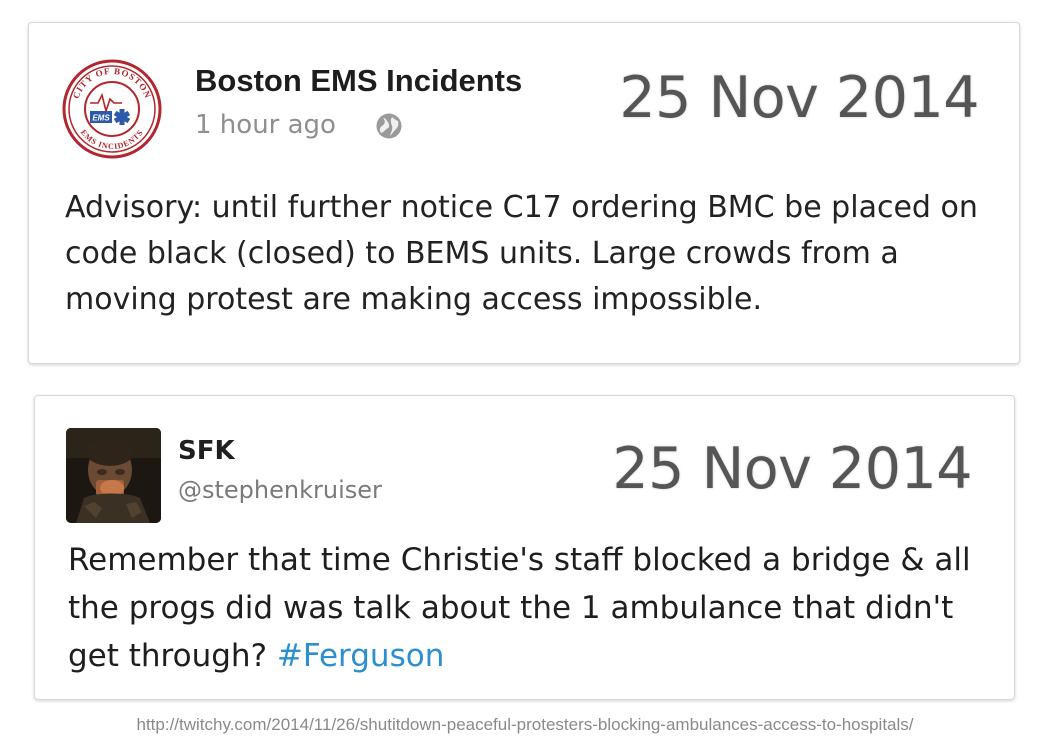  What do you see at coordinates (206, 451) in the screenshot?
I see `tweet-author-name: SFK` at bounding box center [206, 451].